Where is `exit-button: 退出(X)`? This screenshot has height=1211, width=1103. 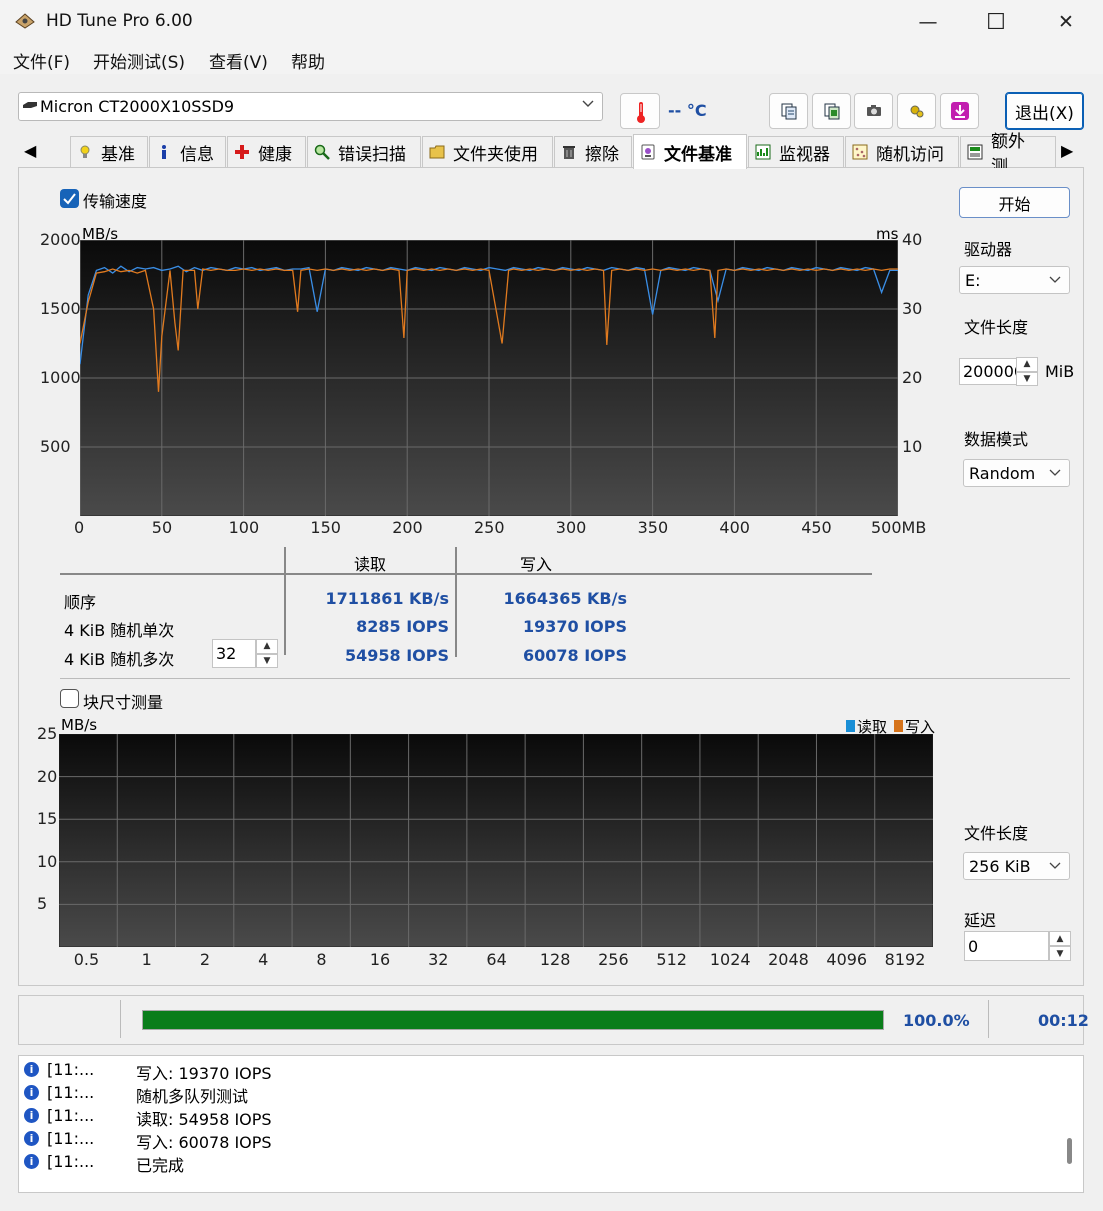 exit-button: 退出(X) is located at coordinates (1044, 111).